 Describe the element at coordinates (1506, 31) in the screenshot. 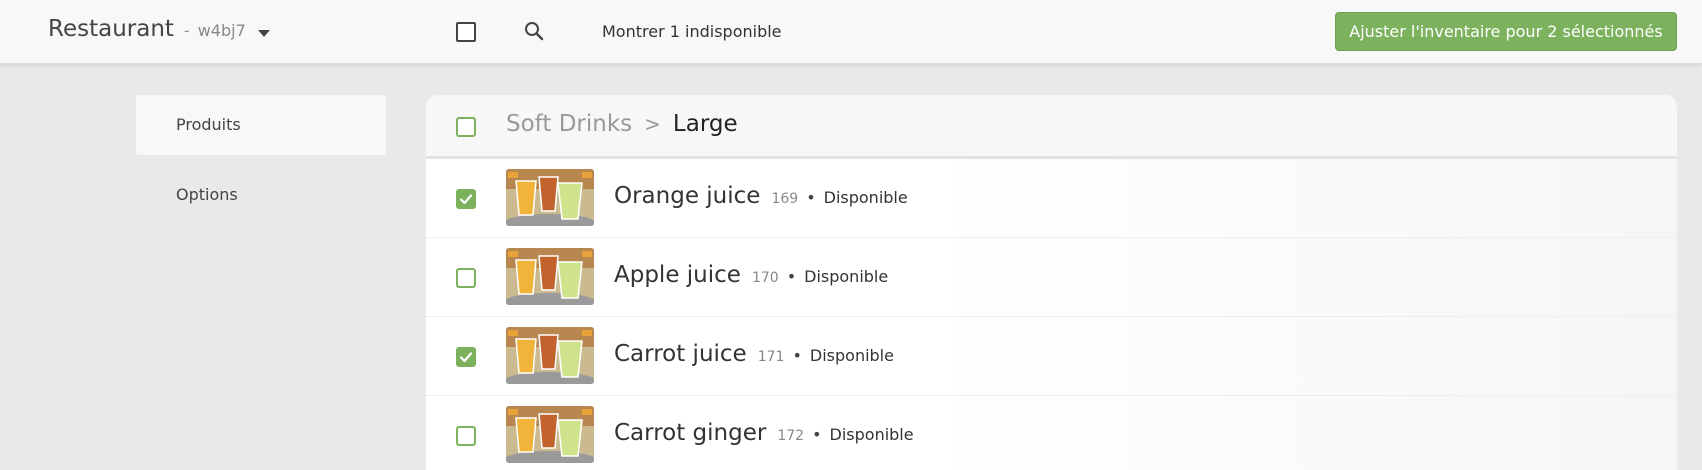

I see `adjust-inventory-button: Ajuster l'inventaire pour 2 sélectionnés` at that location.